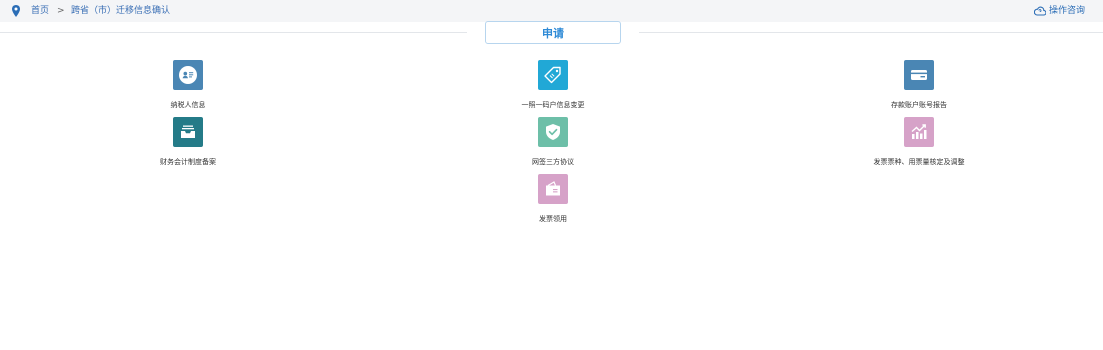 The height and width of the screenshot is (350, 1103). I want to click on location-pin-icon, so click(16, 11).